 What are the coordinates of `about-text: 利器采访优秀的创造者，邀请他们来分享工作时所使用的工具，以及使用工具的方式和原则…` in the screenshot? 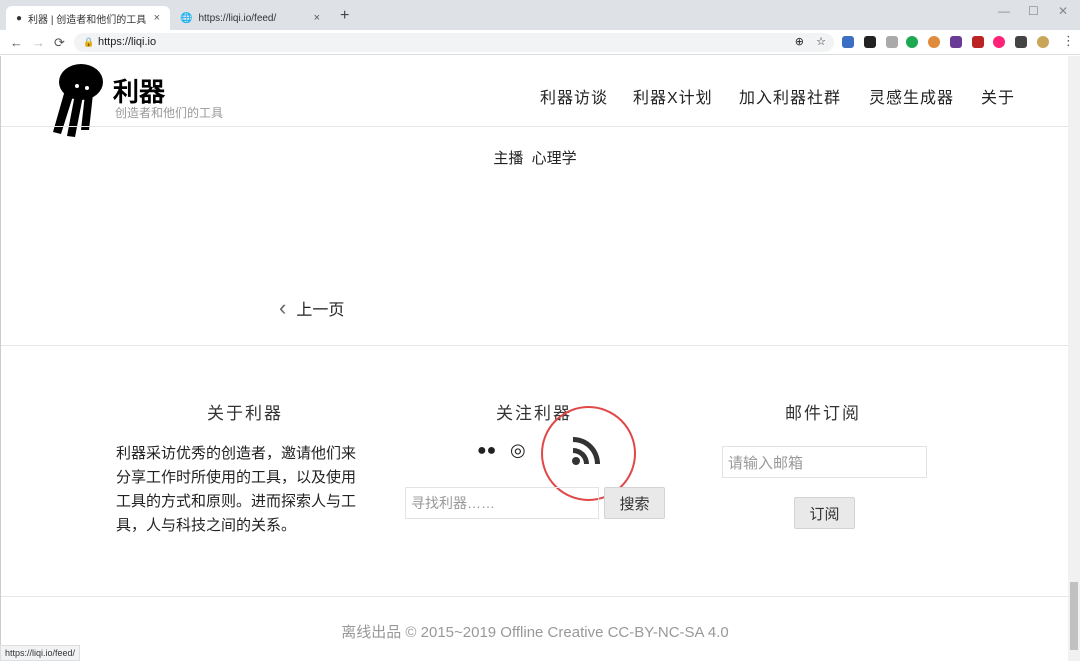 It's located at (236, 489).